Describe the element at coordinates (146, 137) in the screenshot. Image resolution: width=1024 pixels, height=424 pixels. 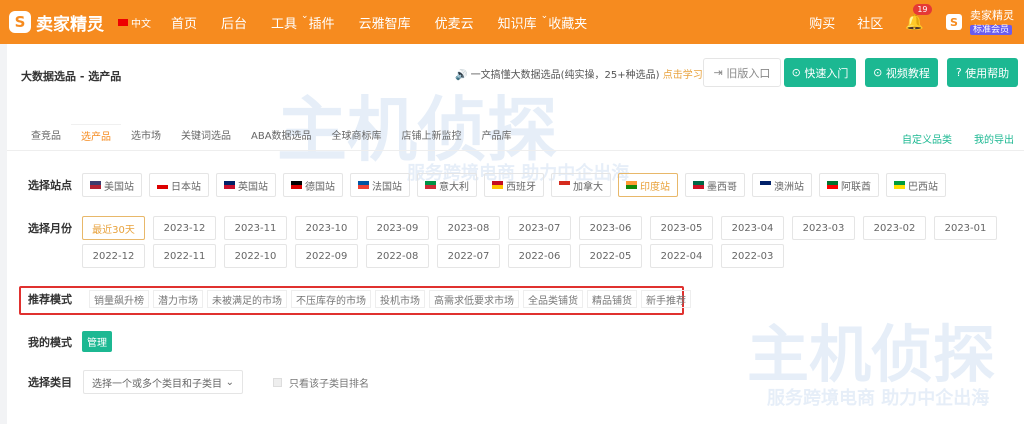
I see `tab-item: 选市场` at that location.